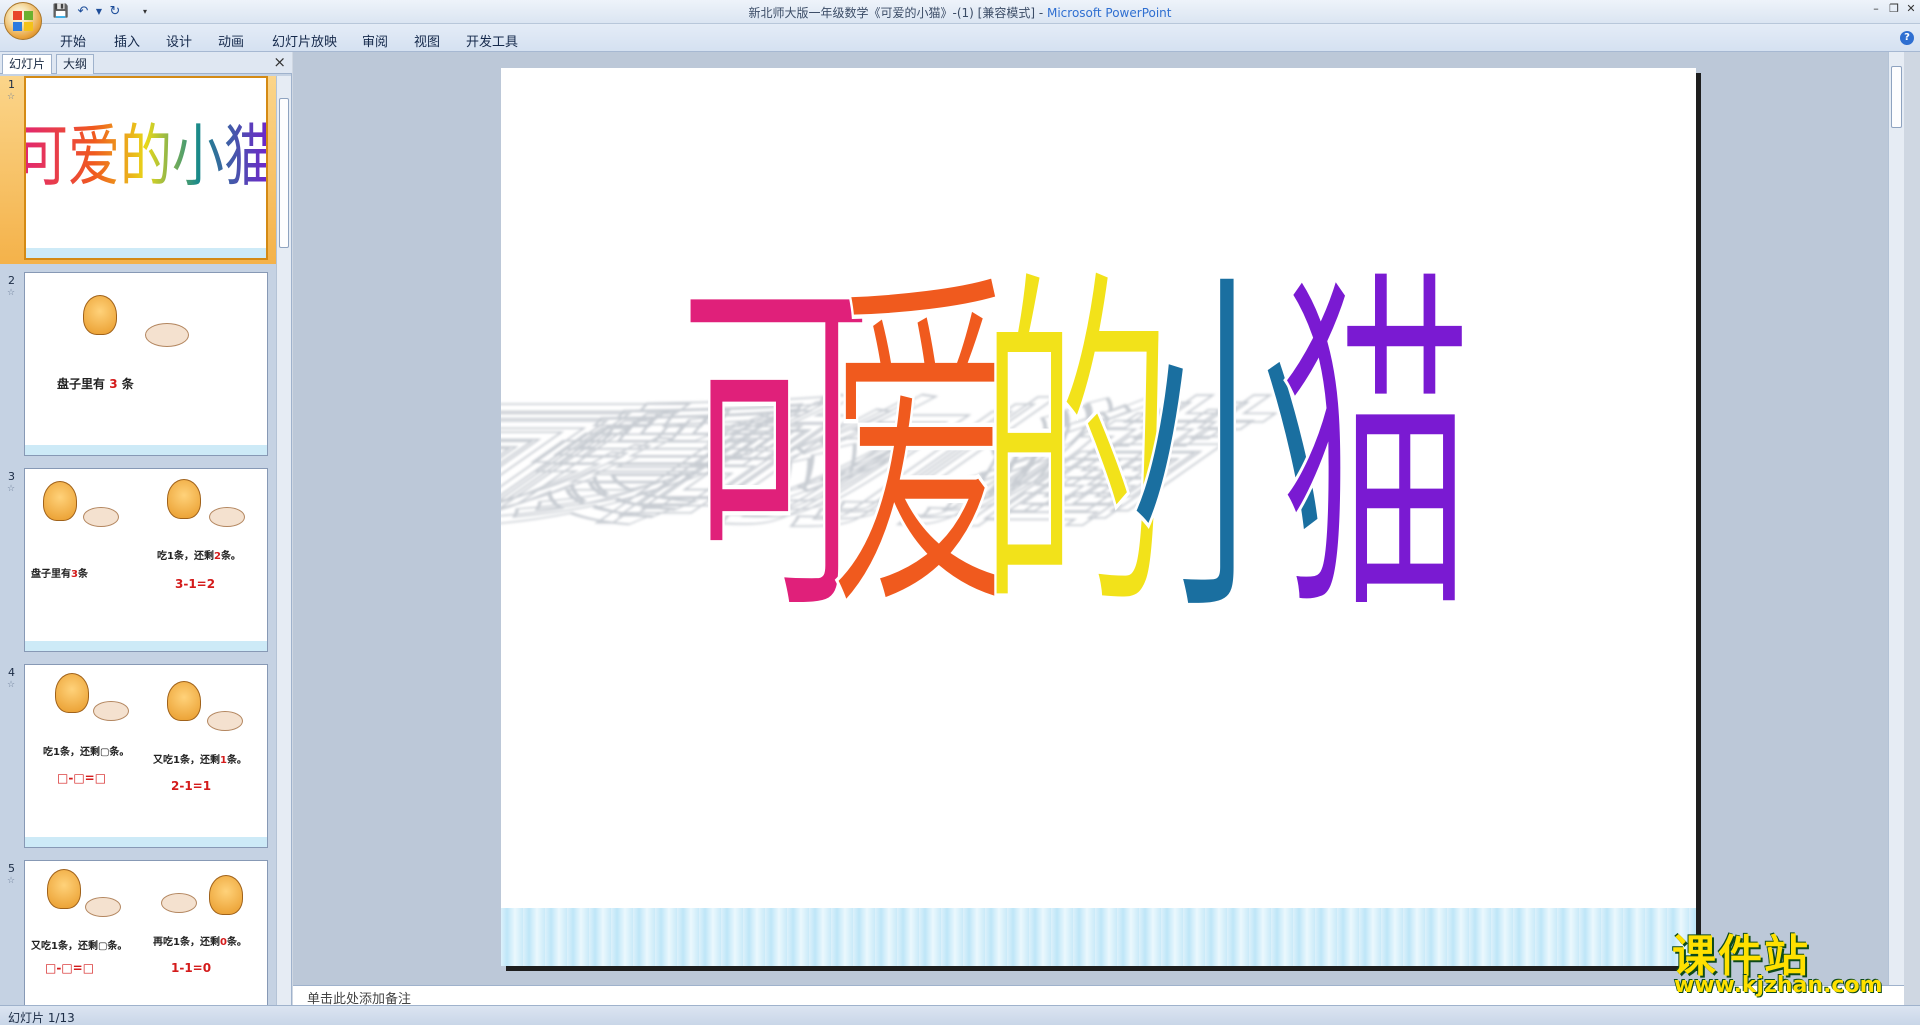  What do you see at coordinates (1911, 9) in the screenshot?
I see `close-window-icon: ✕` at bounding box center [1911, 9].